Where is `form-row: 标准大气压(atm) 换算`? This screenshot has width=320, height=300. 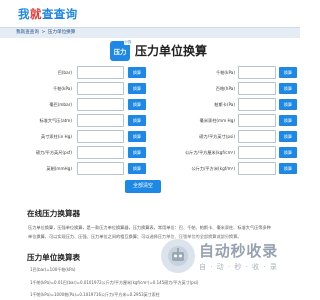 form-row: 标准大气压(atm) 换算 is located at coordinates (75, 121).